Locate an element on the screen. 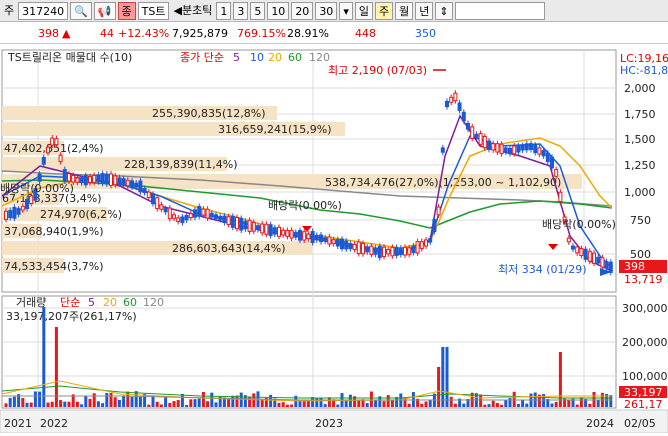  tick-1500: 1,500 is located at coordinates (640, 139).